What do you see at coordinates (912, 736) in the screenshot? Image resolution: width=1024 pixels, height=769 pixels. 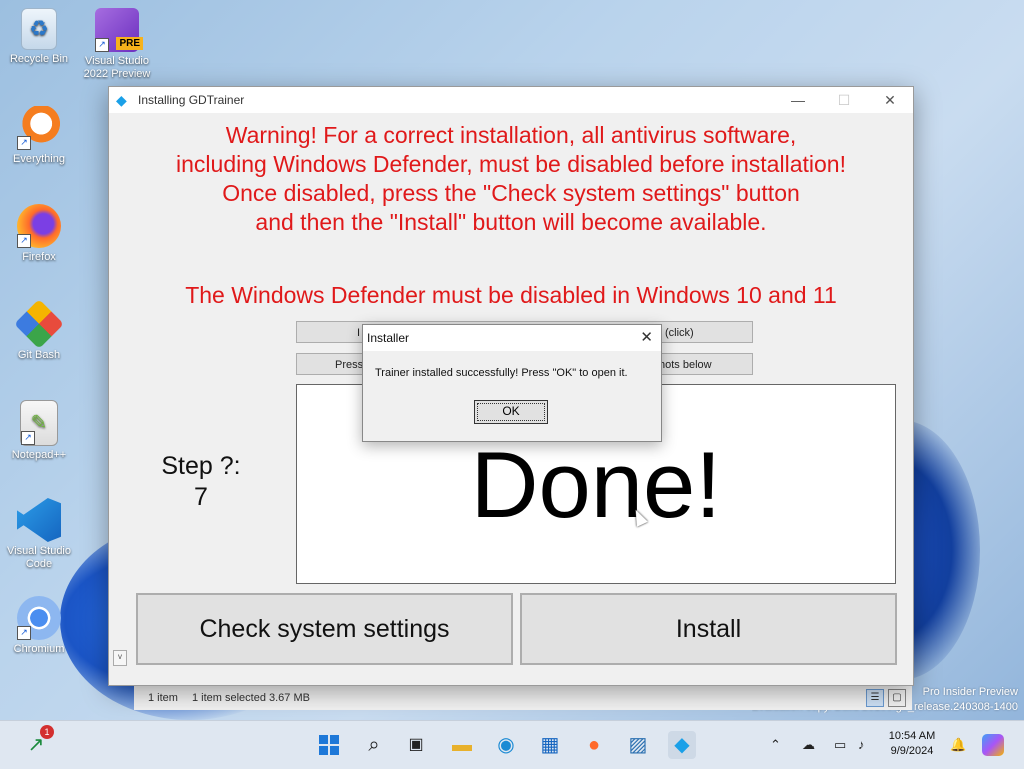 I see `clock-time: 10:54 AM` at bounding box center [912, 736].